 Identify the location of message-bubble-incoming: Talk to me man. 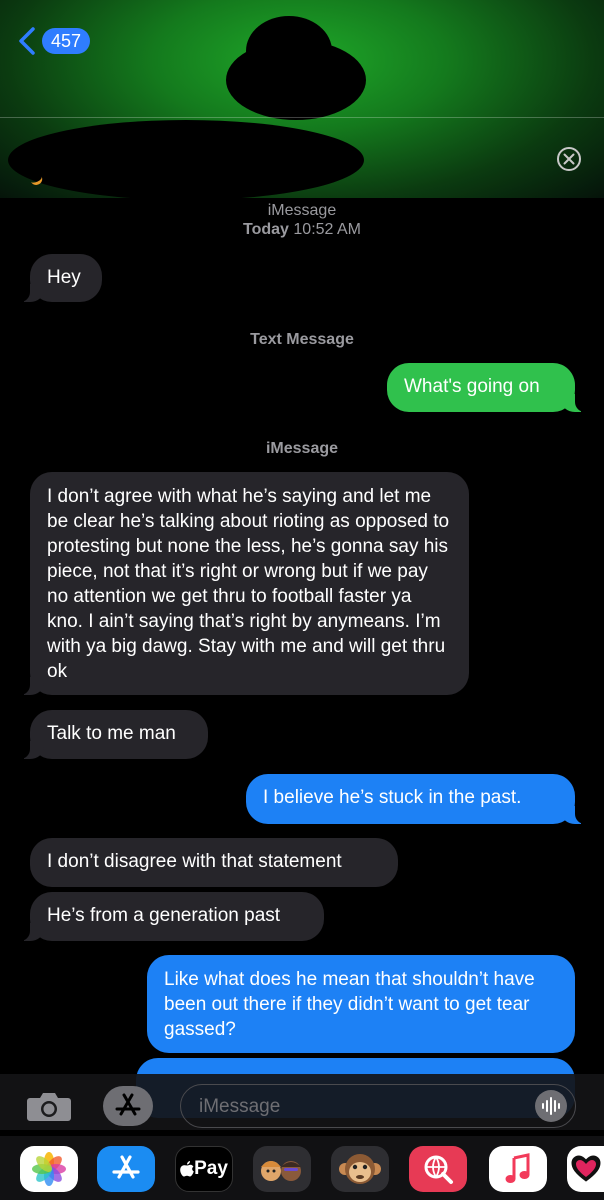
(113, 734).